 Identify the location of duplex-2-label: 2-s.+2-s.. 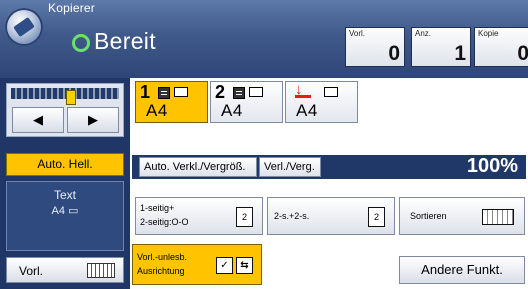
(292, 216).